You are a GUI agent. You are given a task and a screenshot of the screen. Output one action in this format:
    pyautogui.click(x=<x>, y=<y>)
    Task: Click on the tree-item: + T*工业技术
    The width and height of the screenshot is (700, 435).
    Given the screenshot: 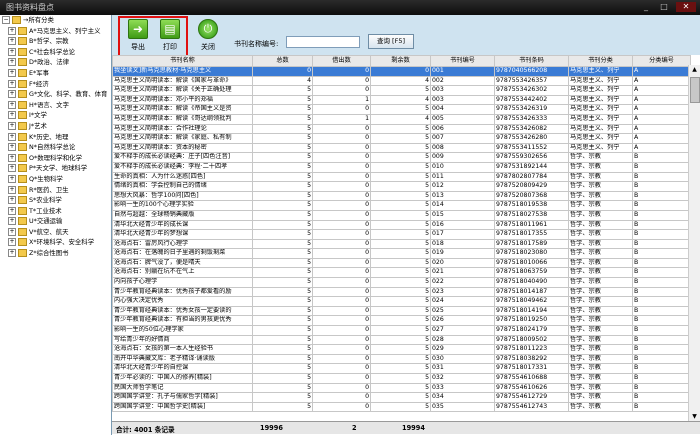 What is the action you would take?
    pyautogui.click(x=55, y=211)
    